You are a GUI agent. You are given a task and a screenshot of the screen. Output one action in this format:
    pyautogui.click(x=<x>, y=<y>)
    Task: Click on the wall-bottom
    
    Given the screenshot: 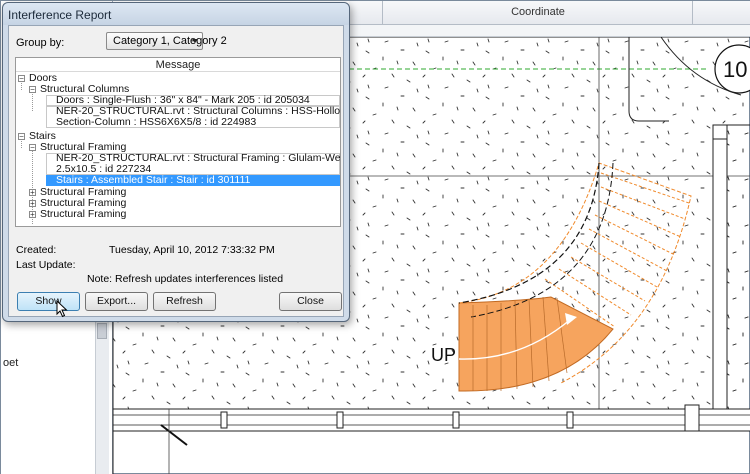 What is the action you would take?
    pyautogui.click(x=431, y=420)
    